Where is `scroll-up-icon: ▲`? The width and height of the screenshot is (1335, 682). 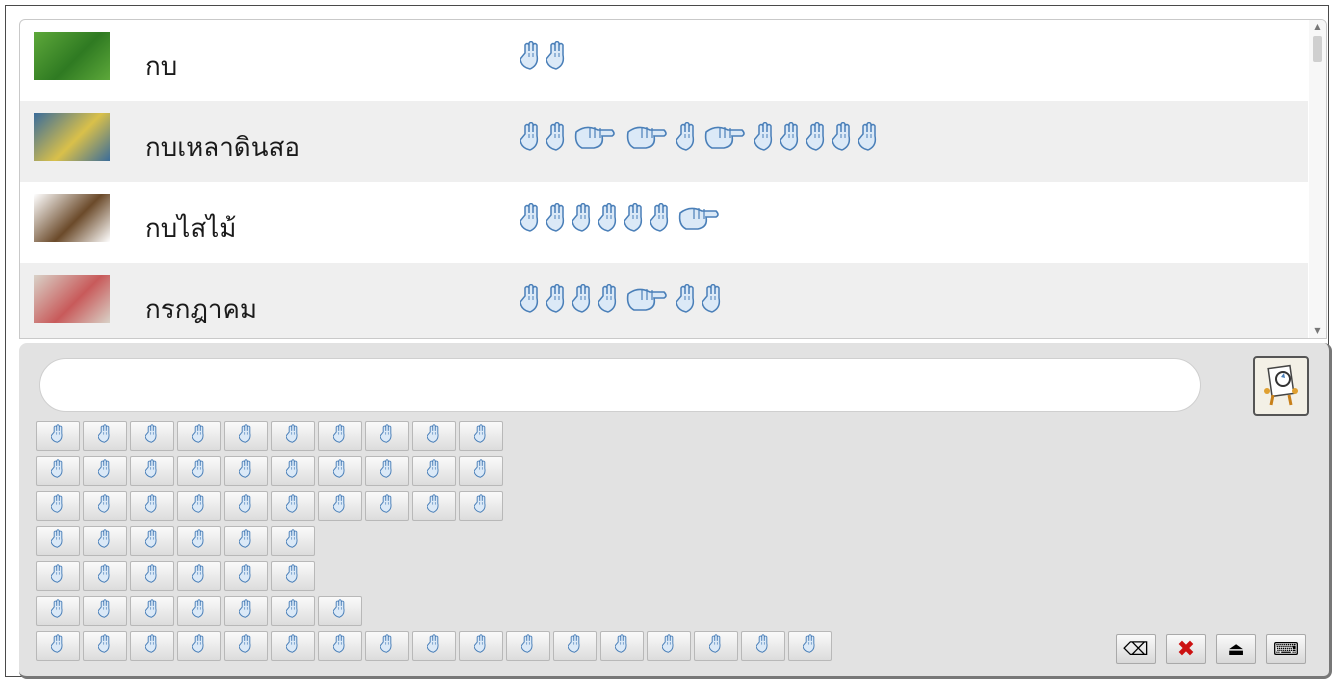
scroll-up-icon: ▲ is located at coordinates (1317, 27).